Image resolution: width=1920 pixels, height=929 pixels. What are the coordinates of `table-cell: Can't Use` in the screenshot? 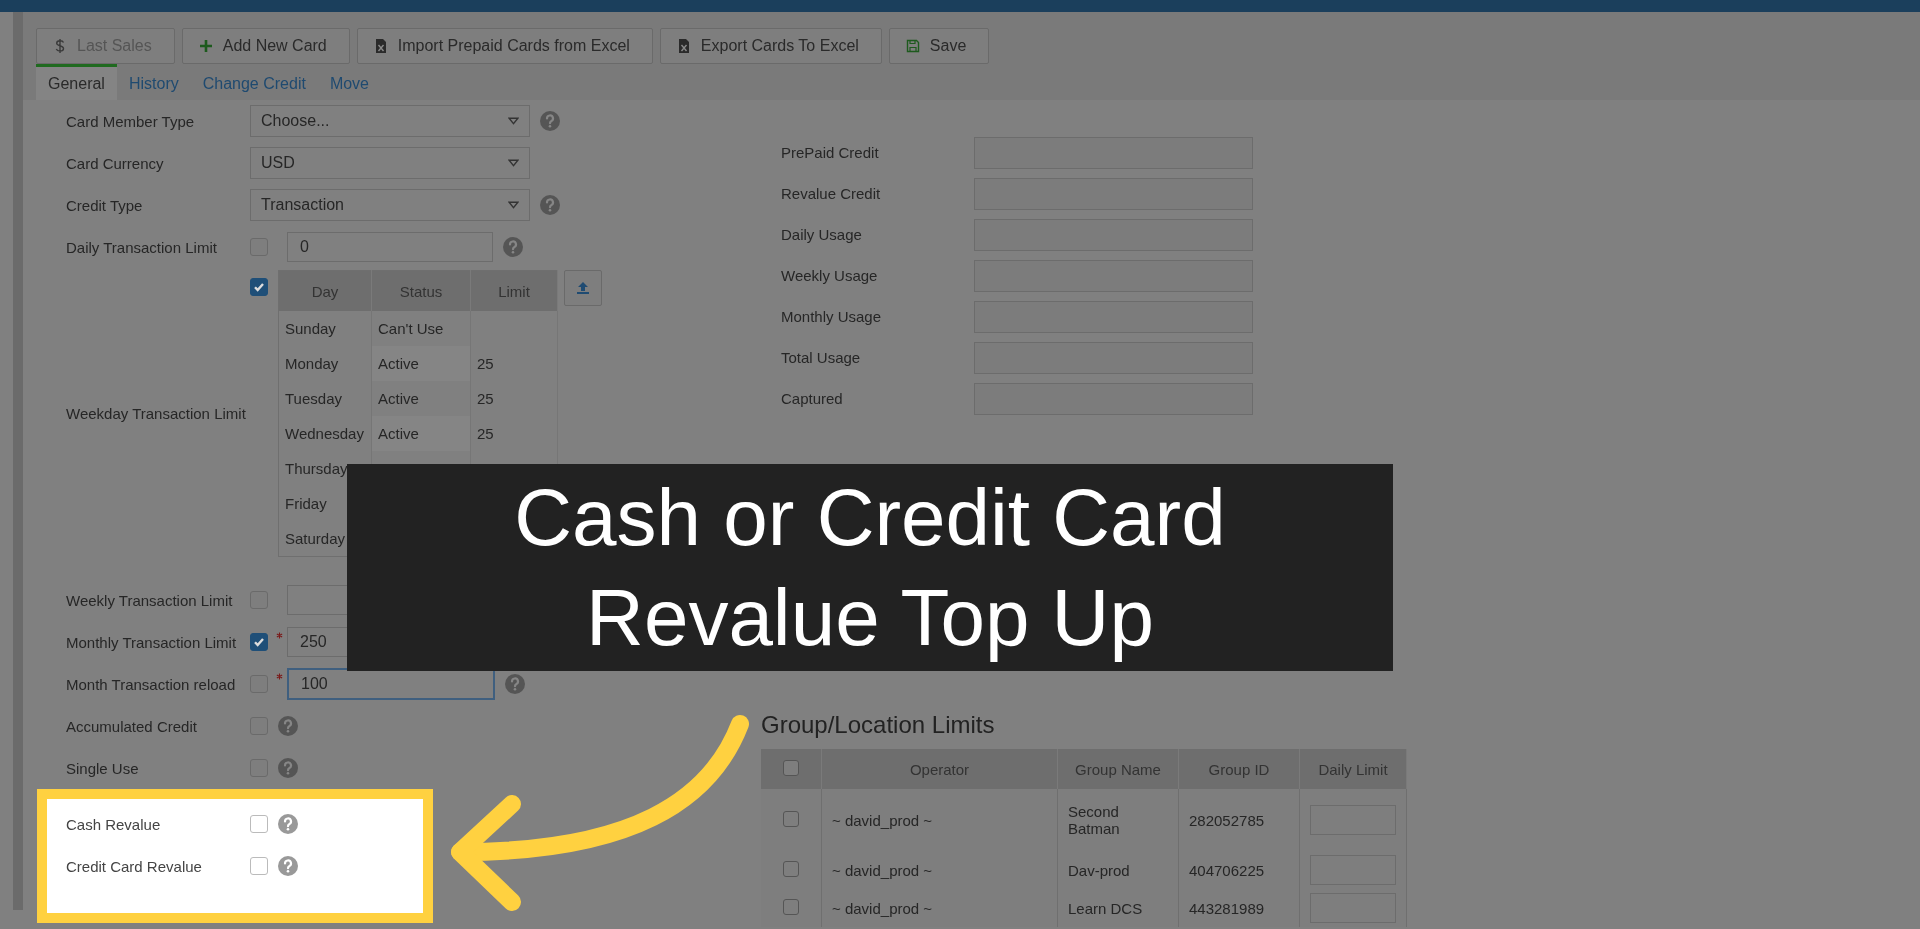 It's located at (411, 328).